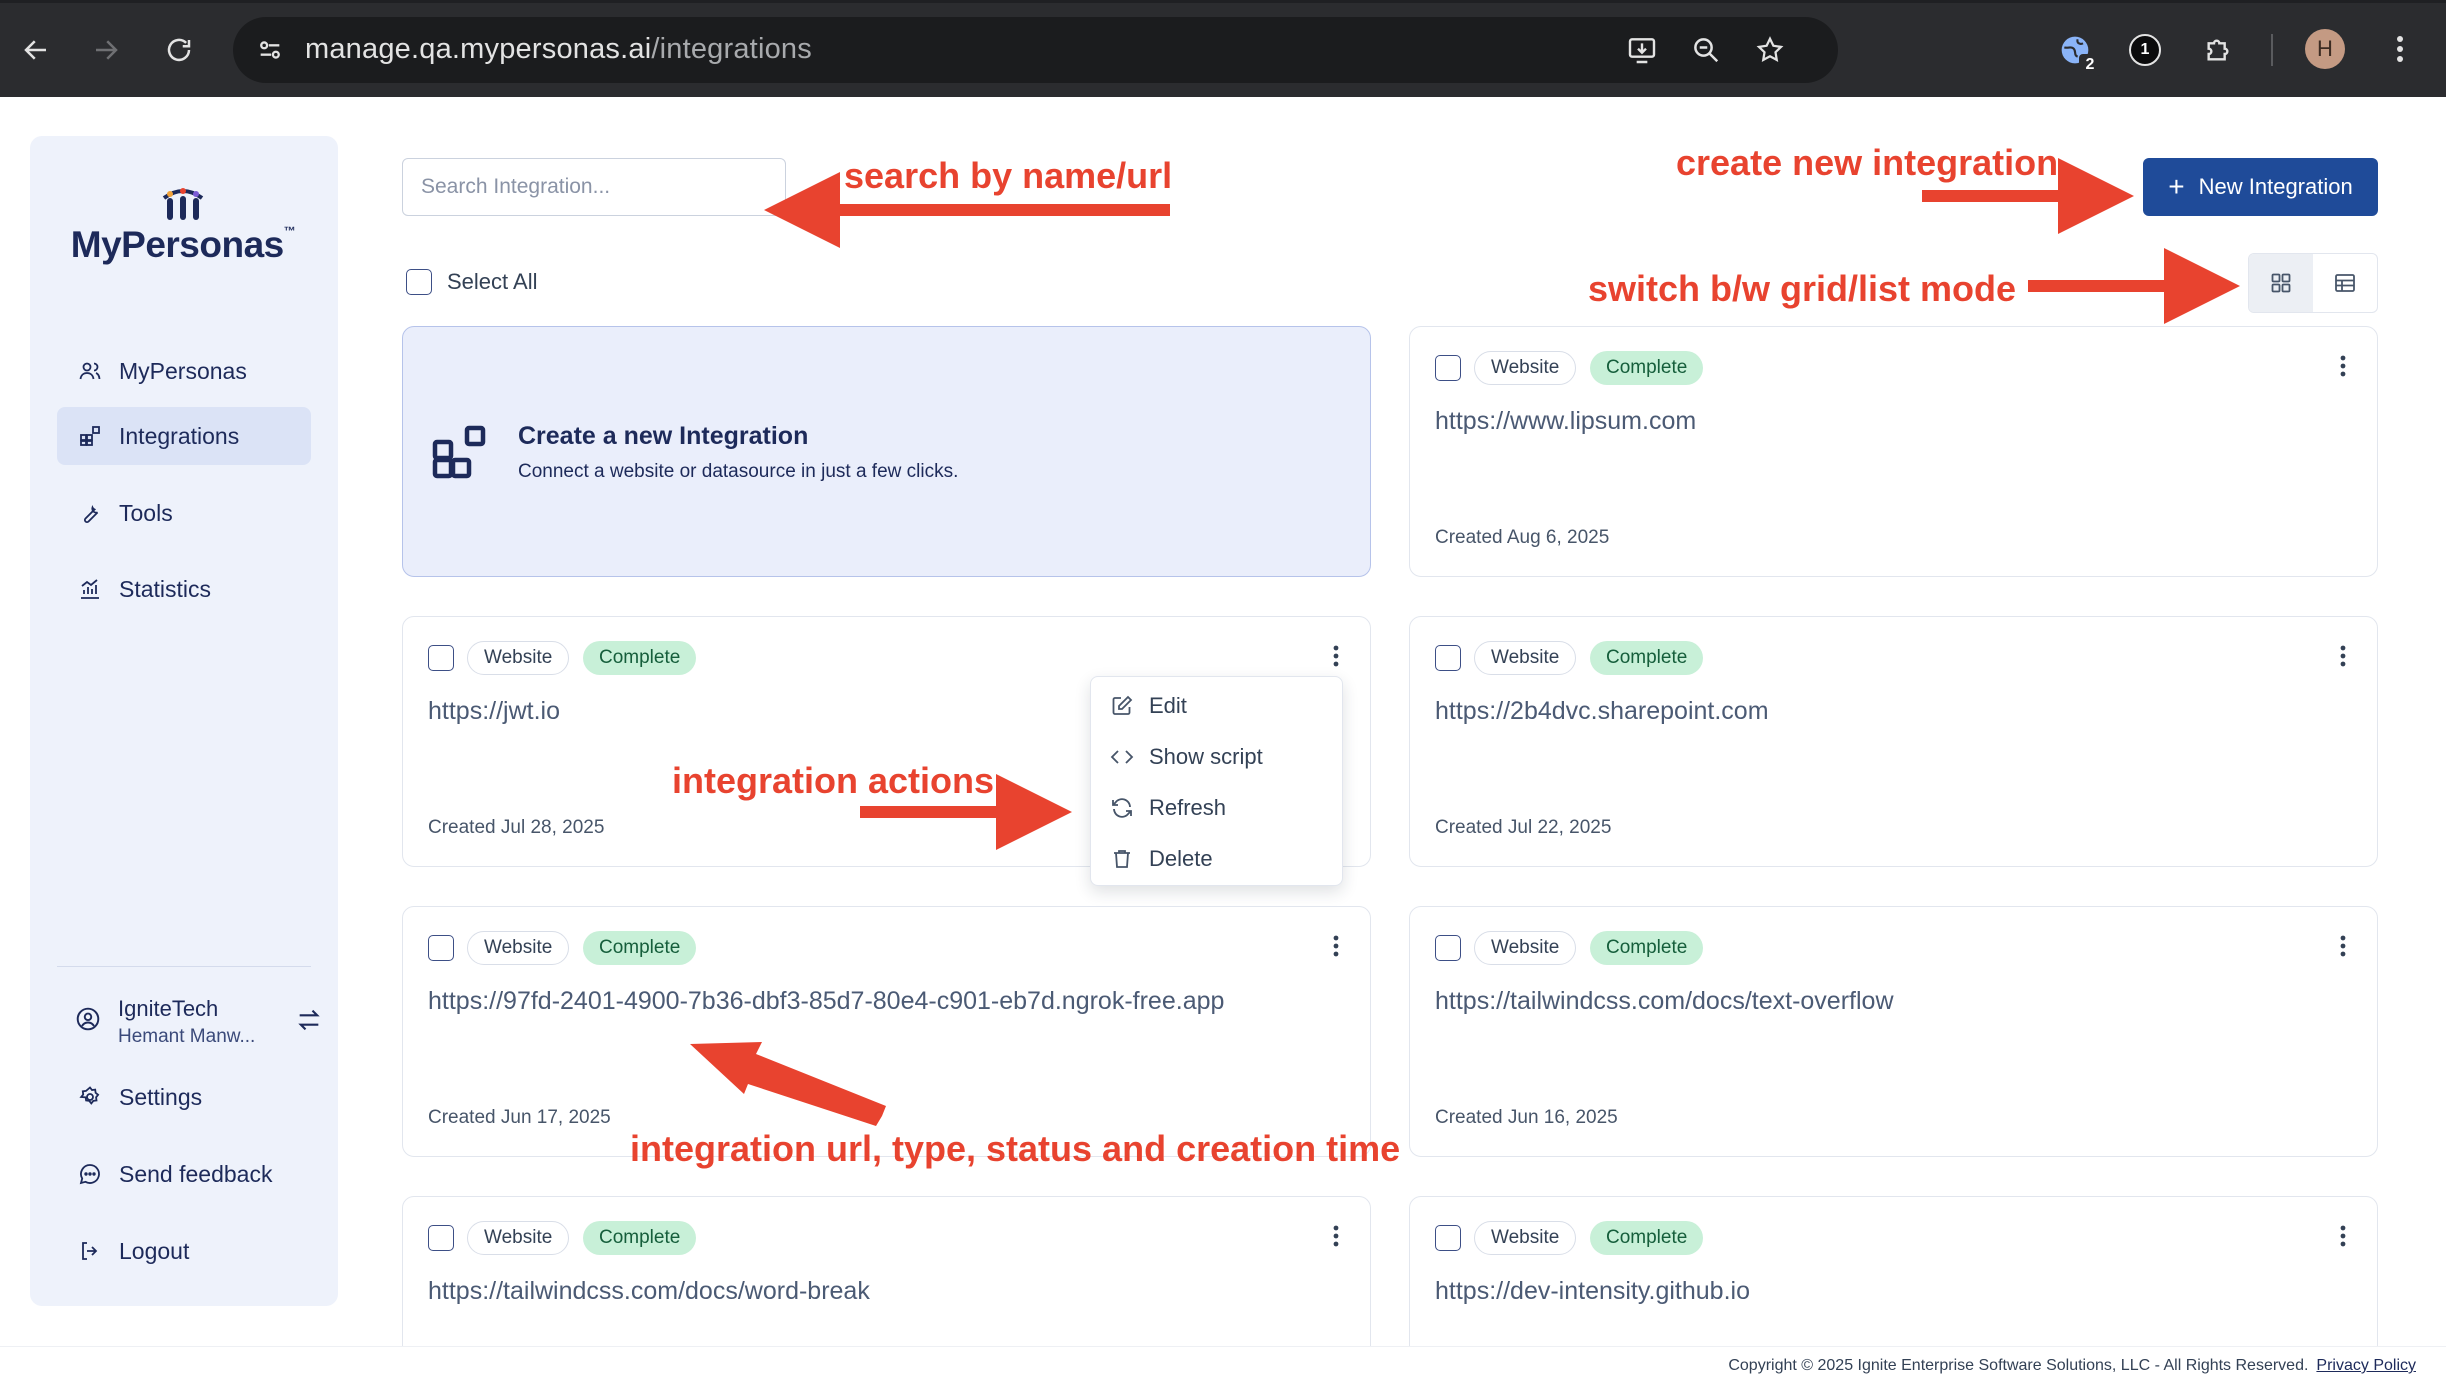 The width and height of the screenshot is (2446, 1384). Describe the element at coordinates (1122, 808) in the screenshot. I see `refresh-icon` at that location.